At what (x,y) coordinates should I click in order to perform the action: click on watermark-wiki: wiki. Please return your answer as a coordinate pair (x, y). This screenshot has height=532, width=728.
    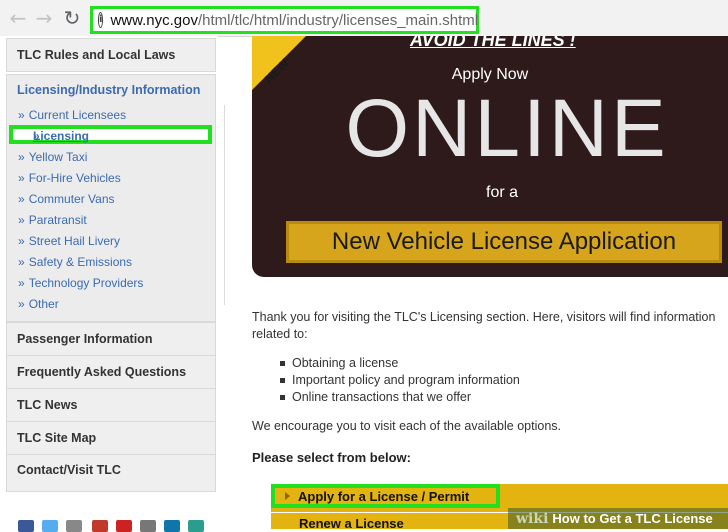
    Looking at the image, I should click on (532, 518).